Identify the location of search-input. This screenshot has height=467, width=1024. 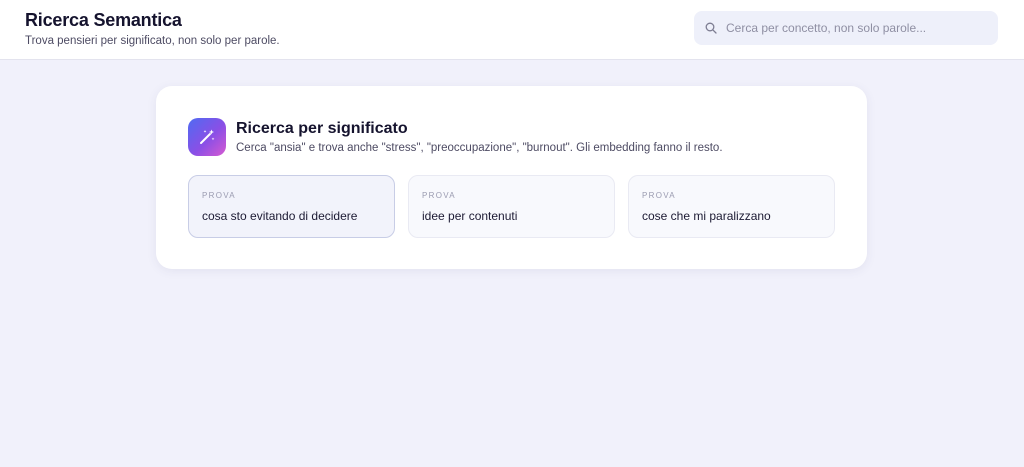
(856, 28).